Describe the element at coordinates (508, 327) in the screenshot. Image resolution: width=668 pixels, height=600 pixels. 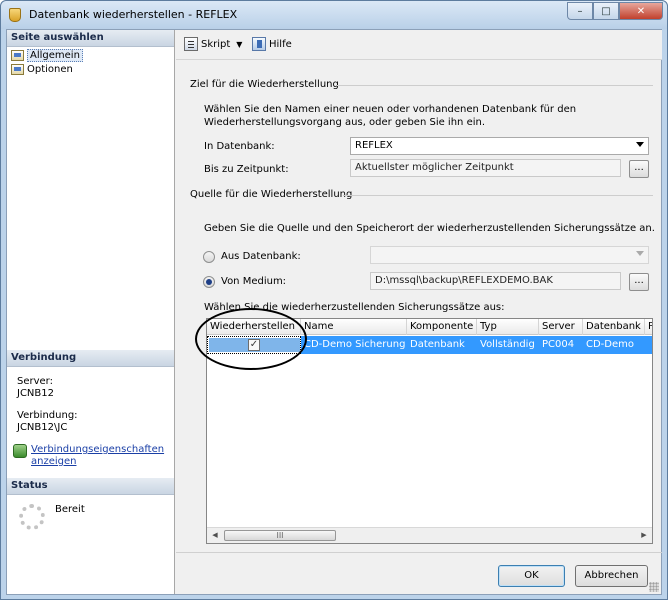
I see `column-header-type: Typ` at that location.